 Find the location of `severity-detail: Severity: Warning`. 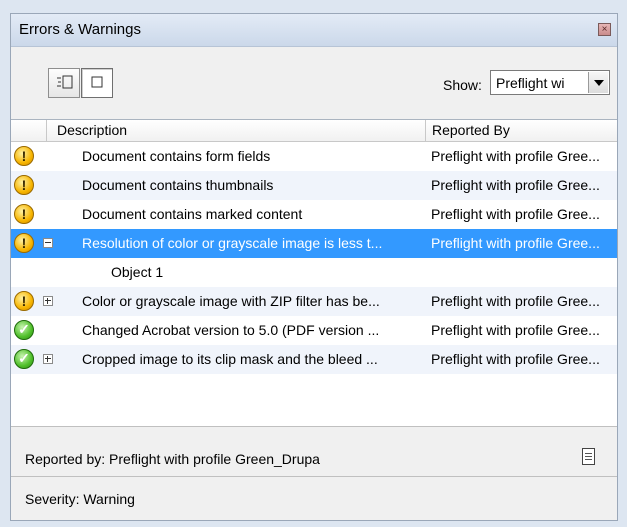

severity-detail: Severity: Warning is located at coordinates (80, 499).